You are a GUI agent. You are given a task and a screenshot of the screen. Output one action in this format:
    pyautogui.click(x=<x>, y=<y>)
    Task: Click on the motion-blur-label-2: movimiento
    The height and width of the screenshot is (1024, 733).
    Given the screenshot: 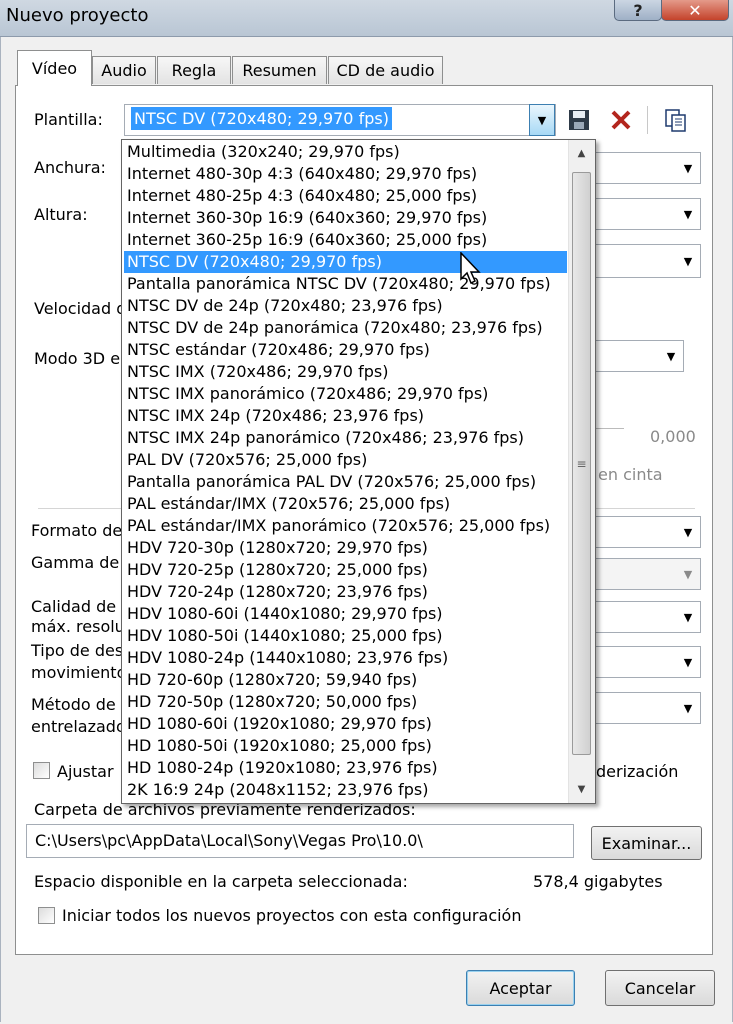 What is the action you would take?
    pyautogui.click(x=79, y=672)
    